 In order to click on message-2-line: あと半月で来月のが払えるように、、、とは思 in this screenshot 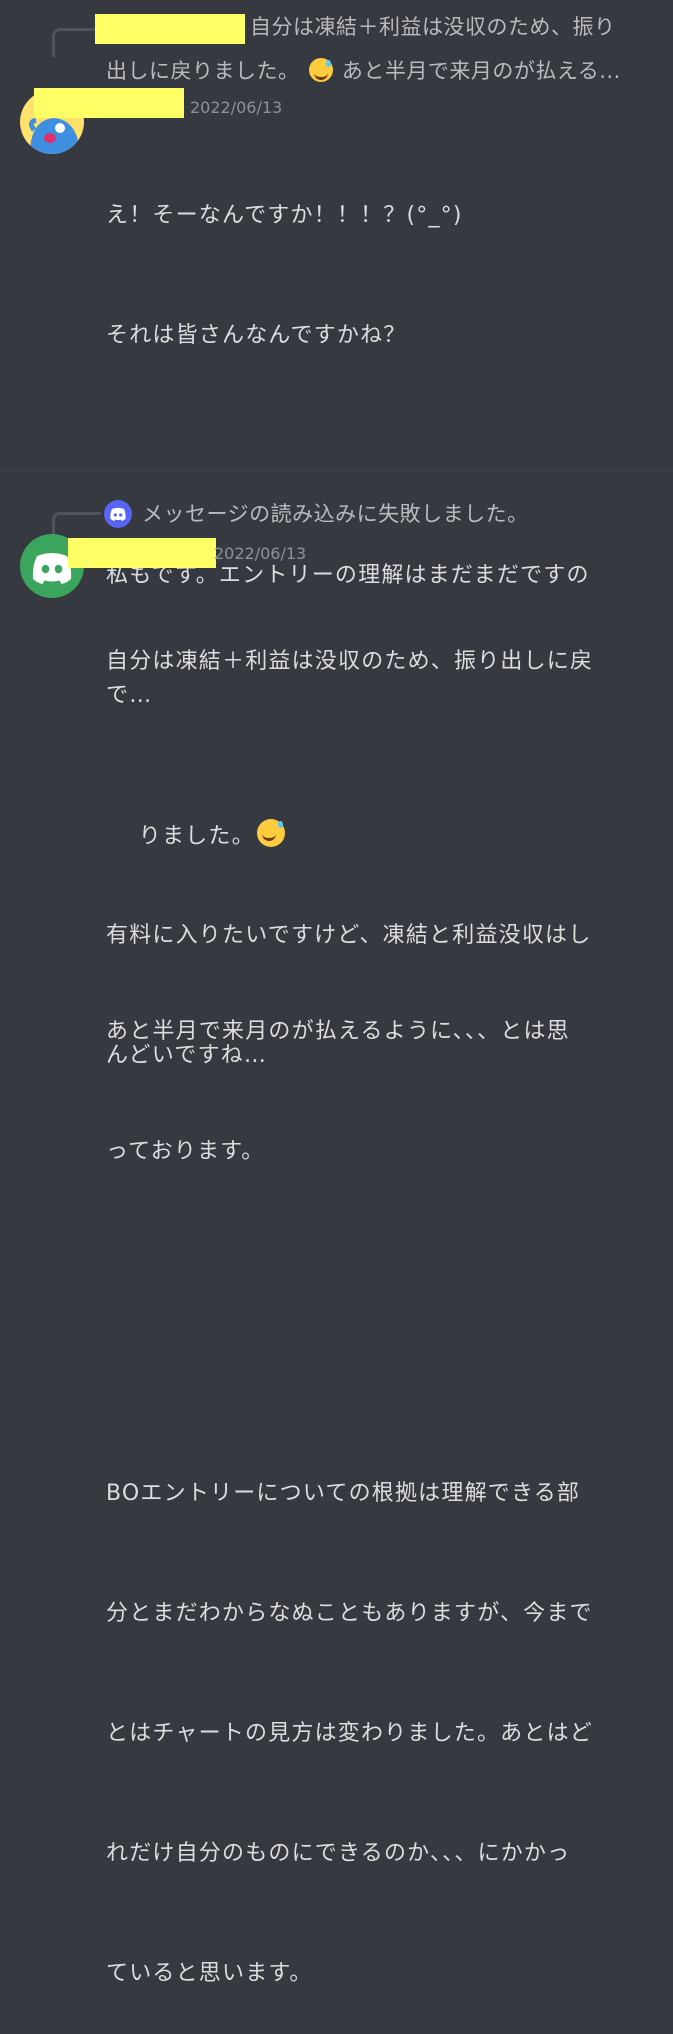, I will do `click(338, 1031)`.